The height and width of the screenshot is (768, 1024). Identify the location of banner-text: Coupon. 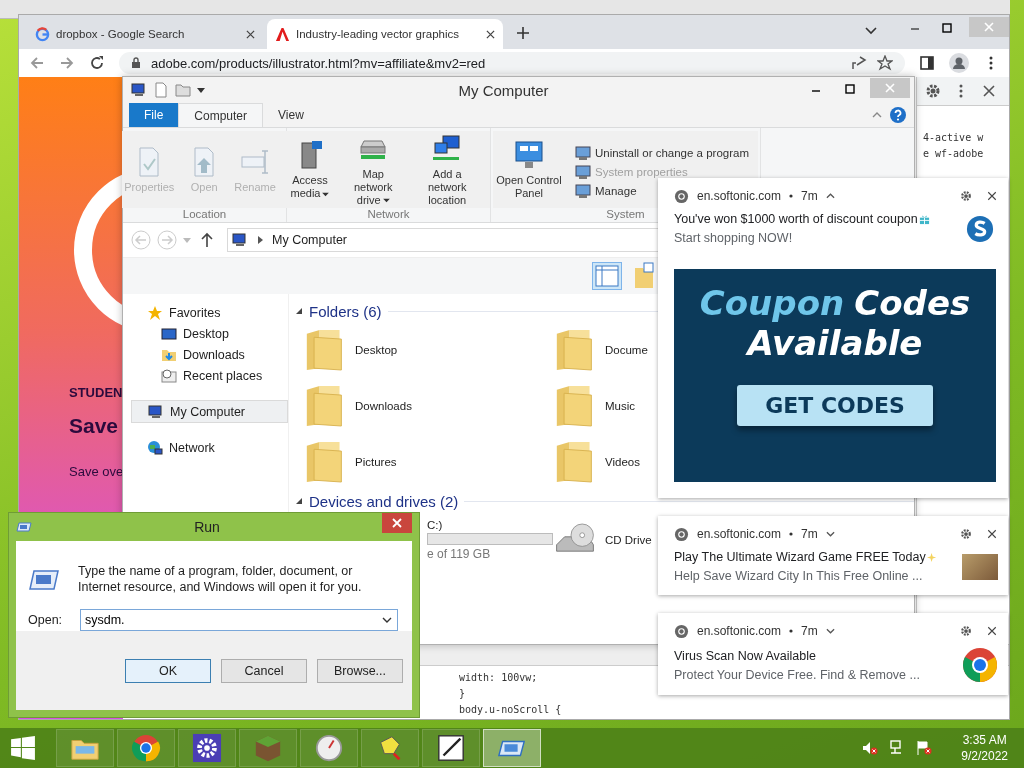
(772, 303).